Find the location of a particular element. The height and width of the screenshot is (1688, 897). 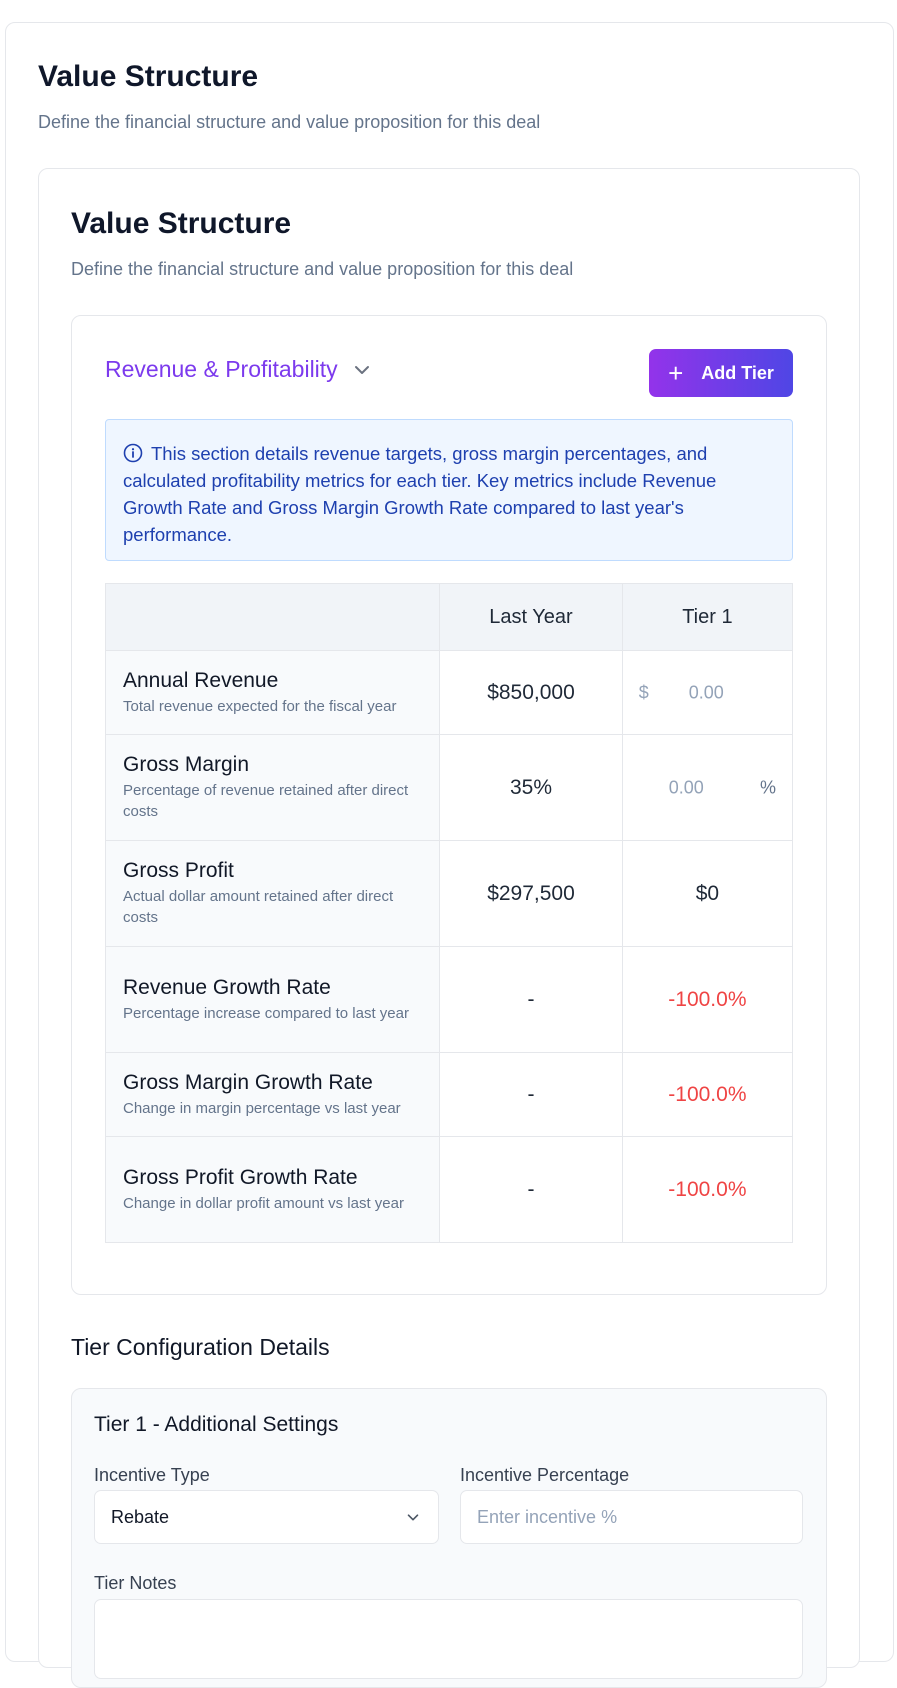

tier-config-title: Tier Configuration Details is located at coordinates (200, 1347).